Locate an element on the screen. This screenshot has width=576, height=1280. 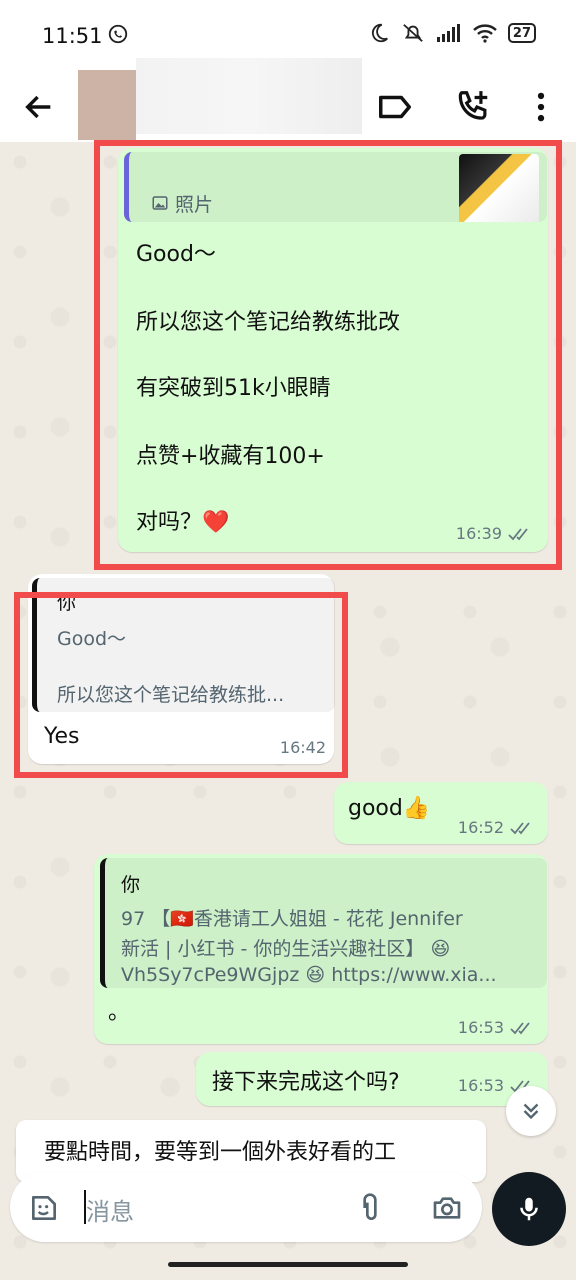
battery-level: 27 is located at coordinates (521, 33).